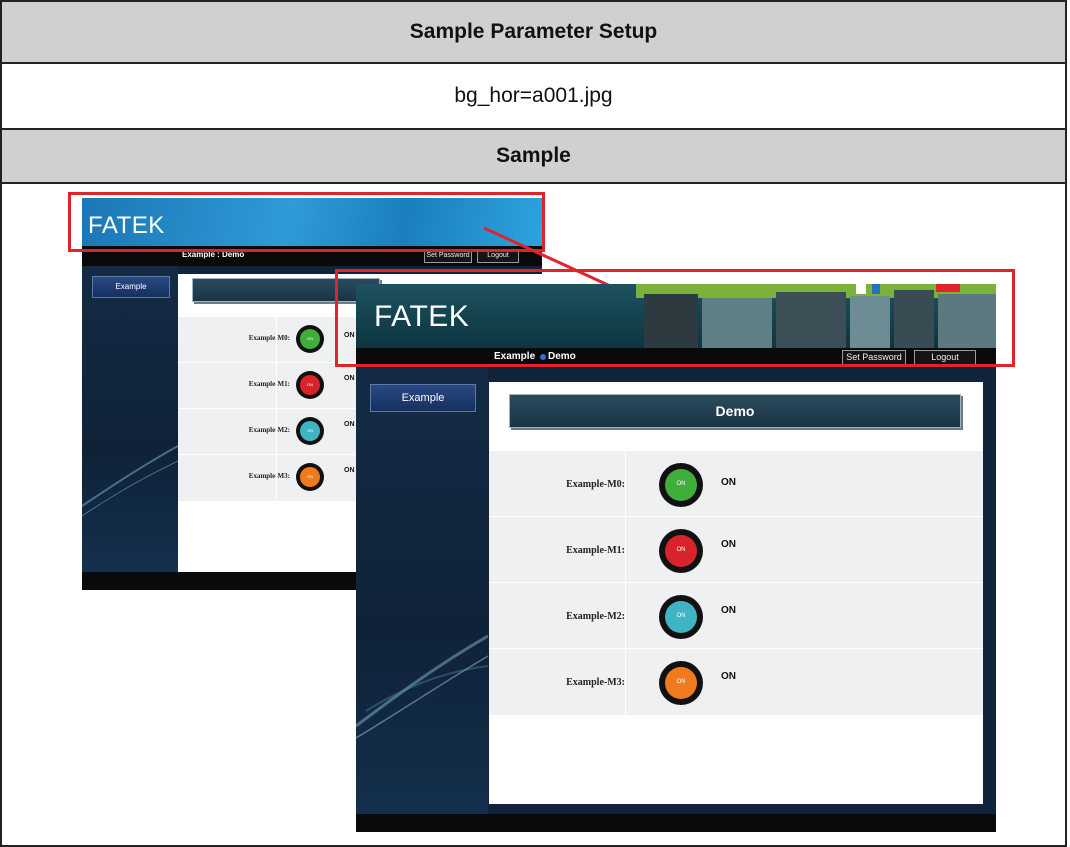  I want to click on front-banner-highlight, so click(675, 318).